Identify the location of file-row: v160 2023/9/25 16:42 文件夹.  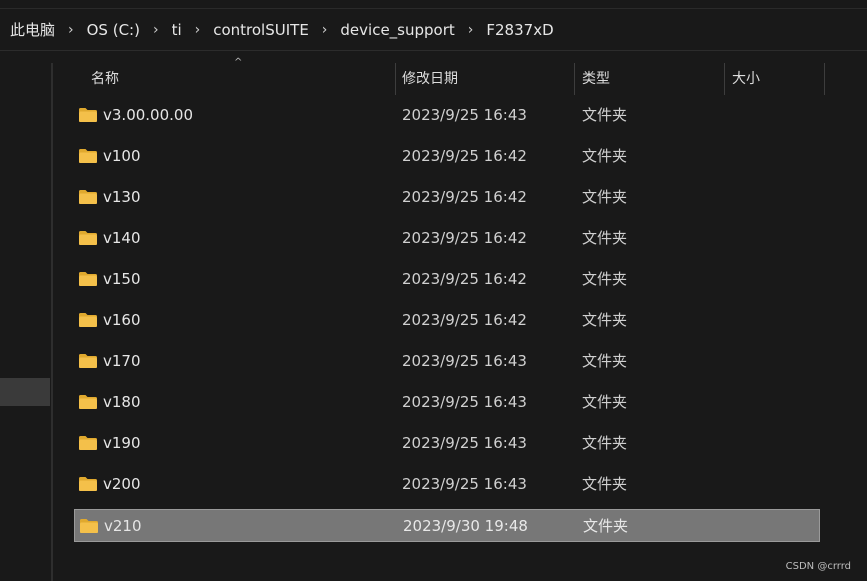
(447, 320).